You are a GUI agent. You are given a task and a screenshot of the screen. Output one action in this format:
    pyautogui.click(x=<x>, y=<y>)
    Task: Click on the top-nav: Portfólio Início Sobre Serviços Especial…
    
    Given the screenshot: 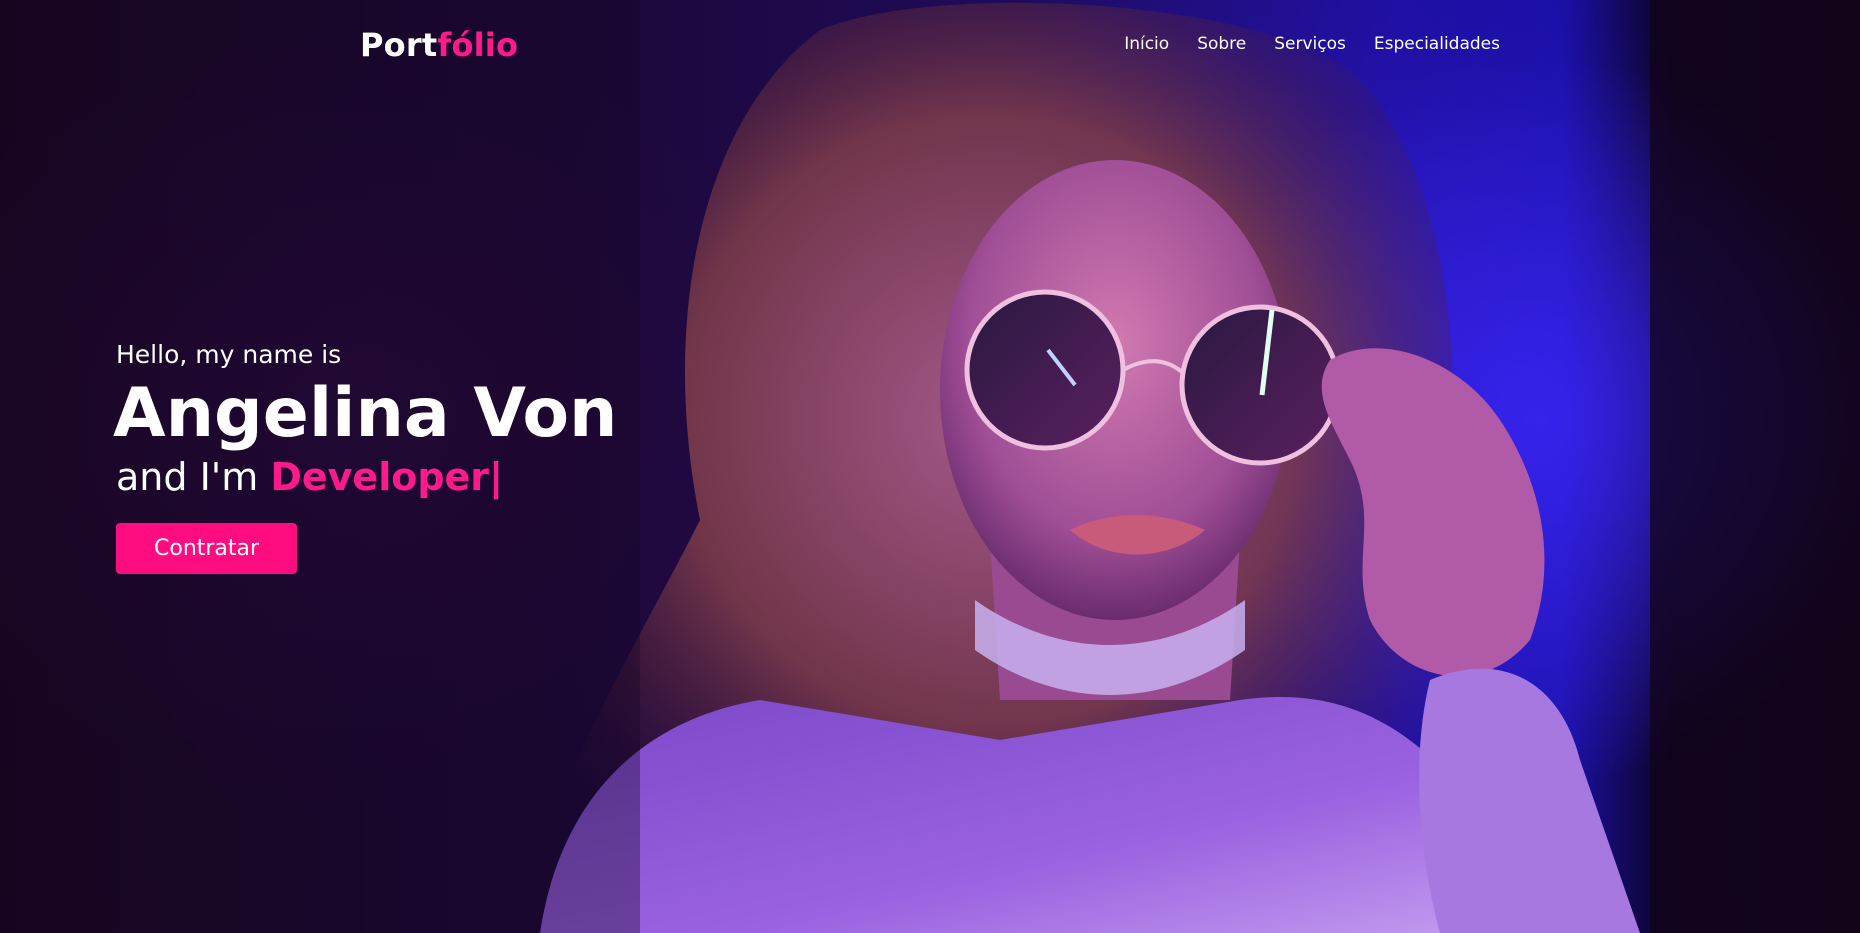 What is the action you would take?
    pyautogui.click(x=930, y=48)
    